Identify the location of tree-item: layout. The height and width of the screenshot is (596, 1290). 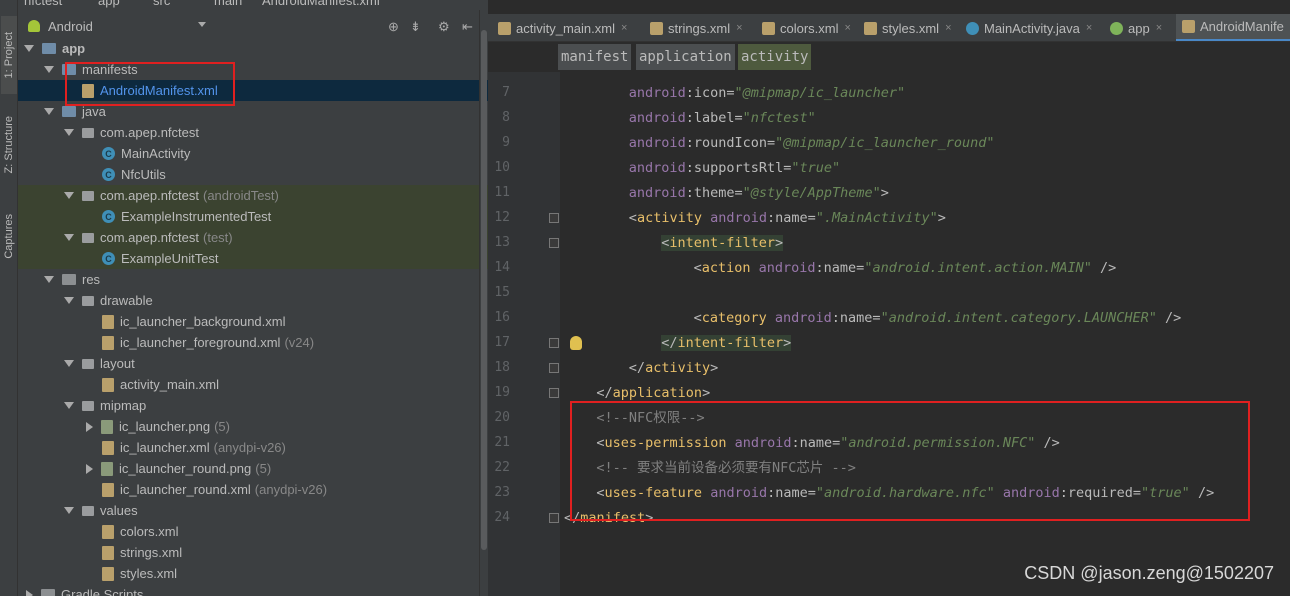
(253, 363).